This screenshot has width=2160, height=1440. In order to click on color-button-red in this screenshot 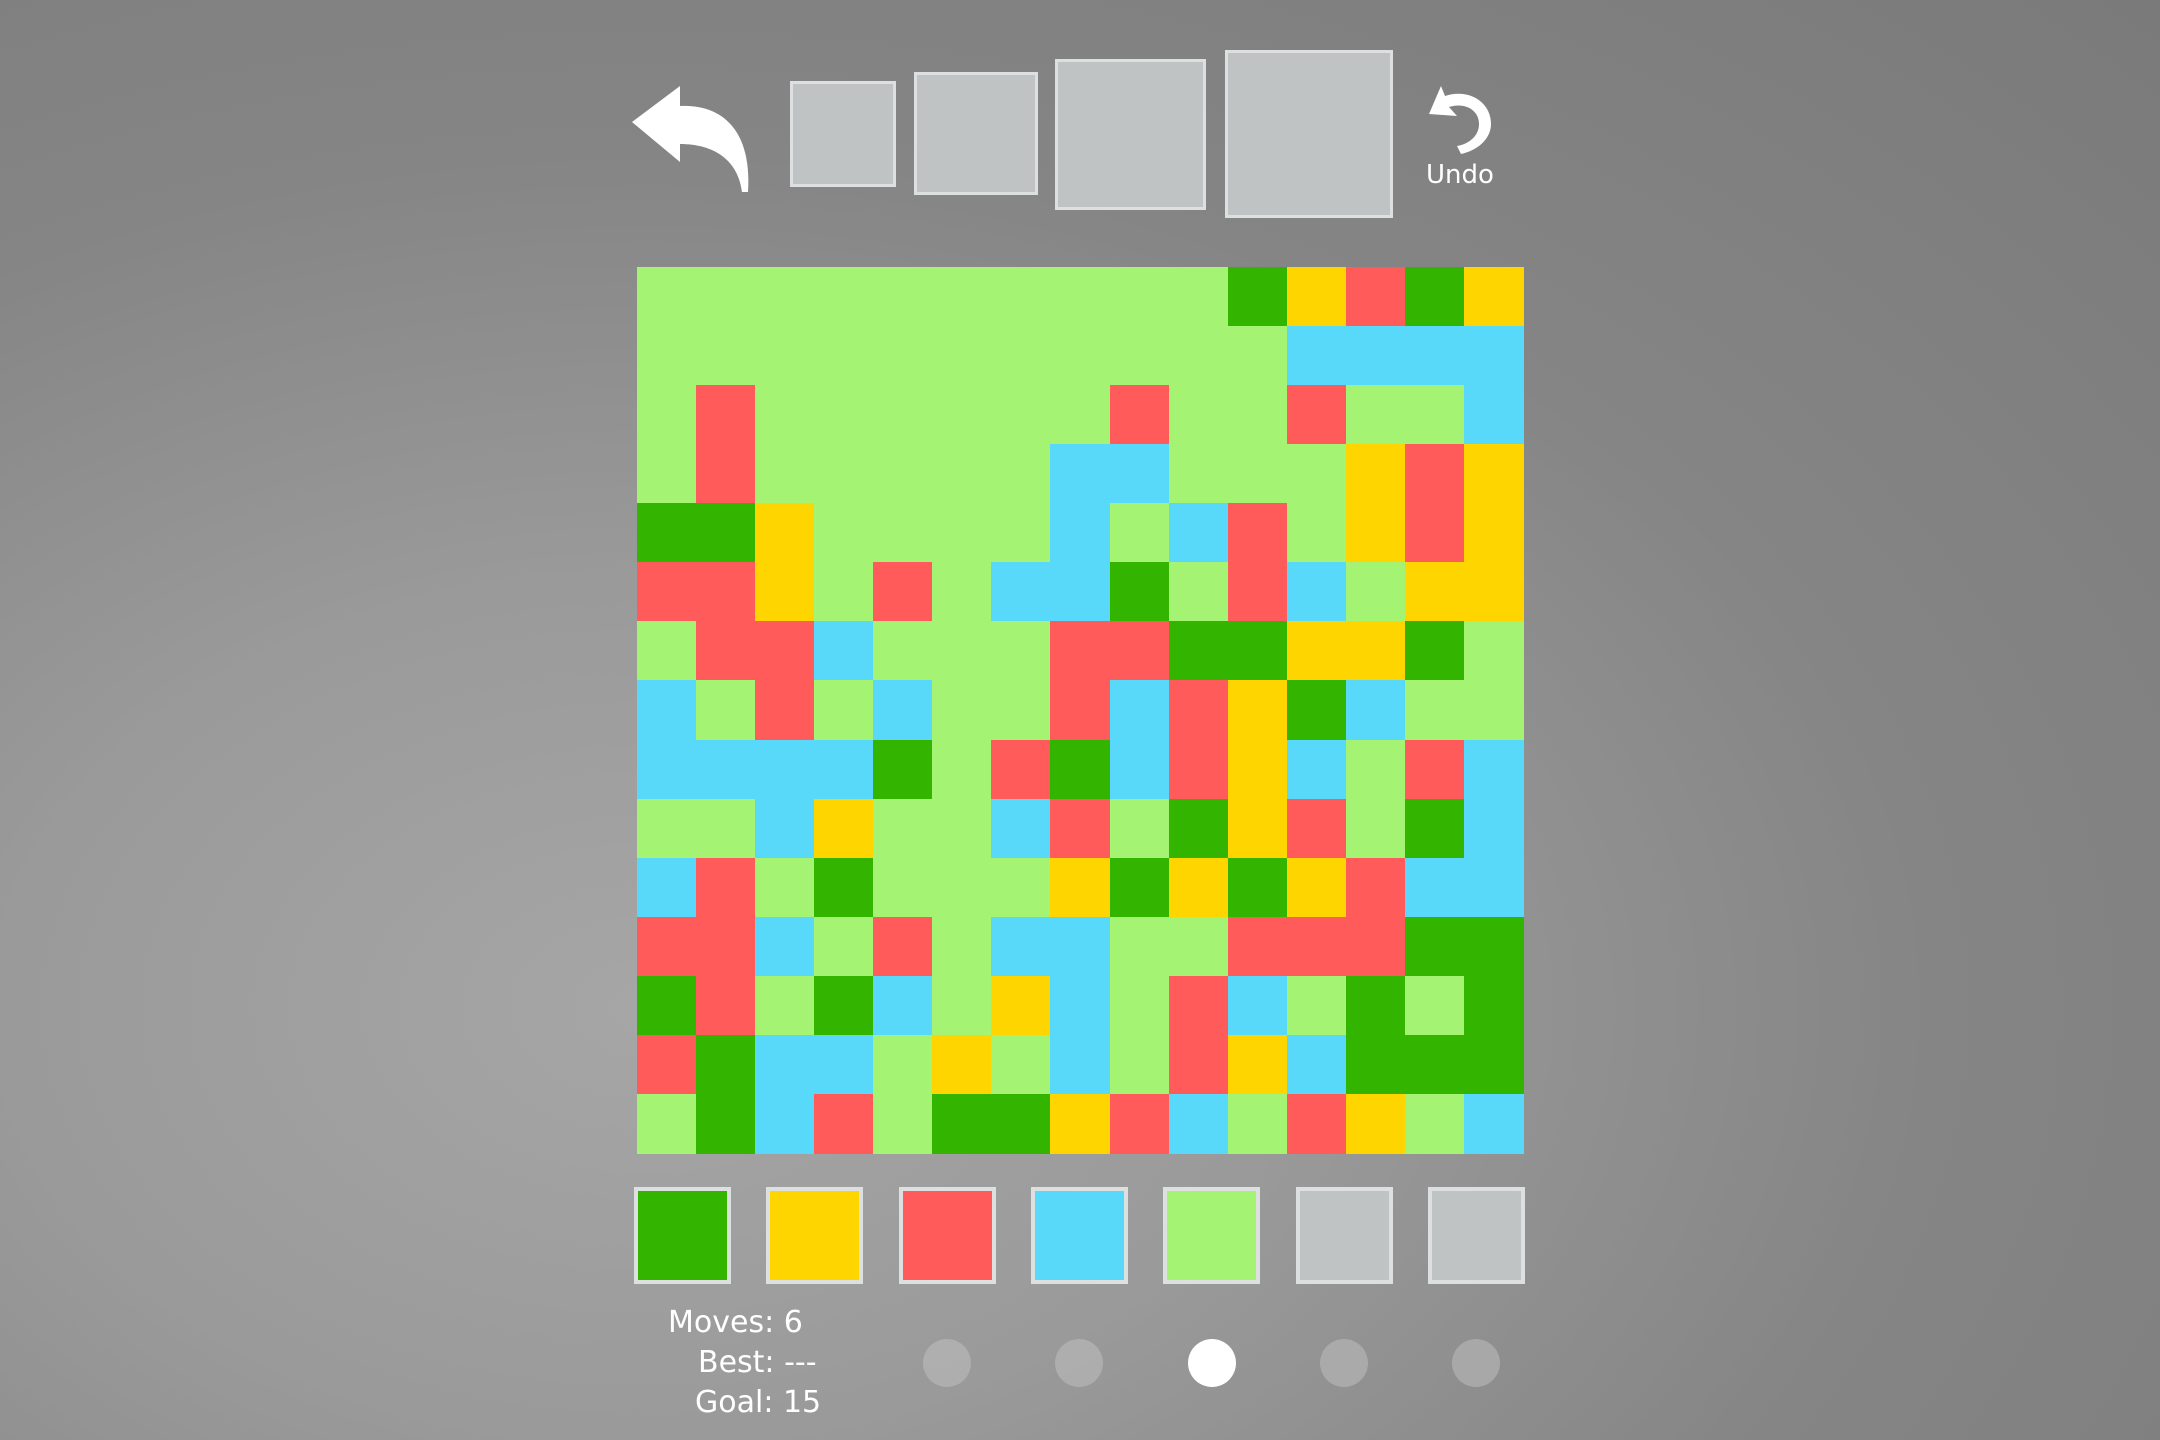, I will do `click(947, 1235)`.